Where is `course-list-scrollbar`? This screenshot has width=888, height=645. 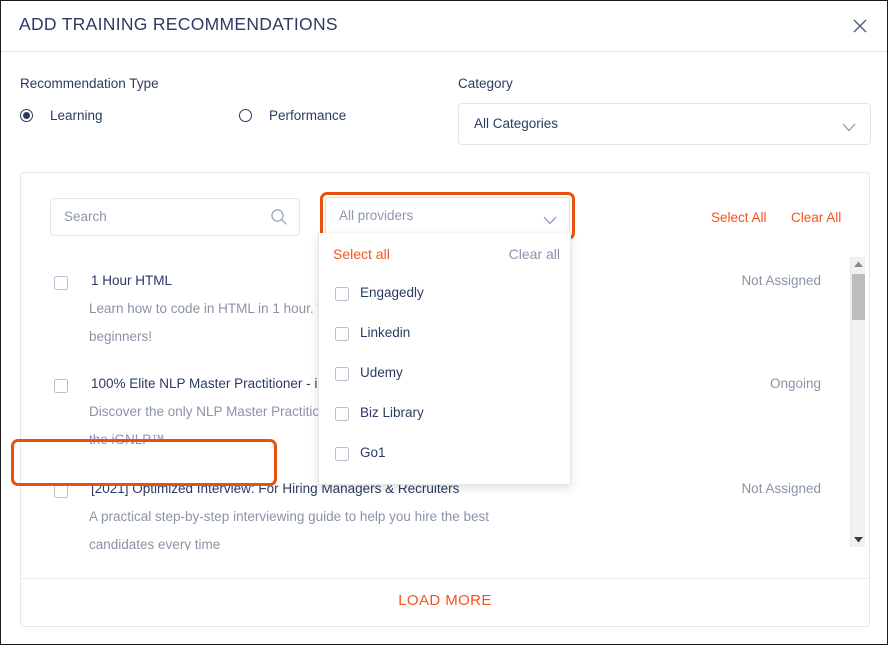
course-list-scrollbar is located at coordinates (857, 402).